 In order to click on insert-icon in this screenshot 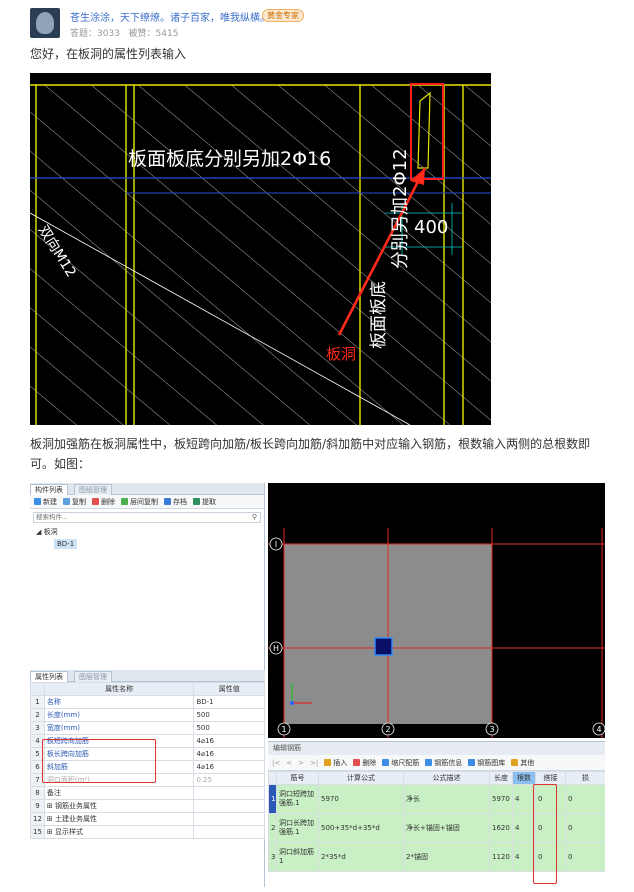, I will do `click(328, 762)`.